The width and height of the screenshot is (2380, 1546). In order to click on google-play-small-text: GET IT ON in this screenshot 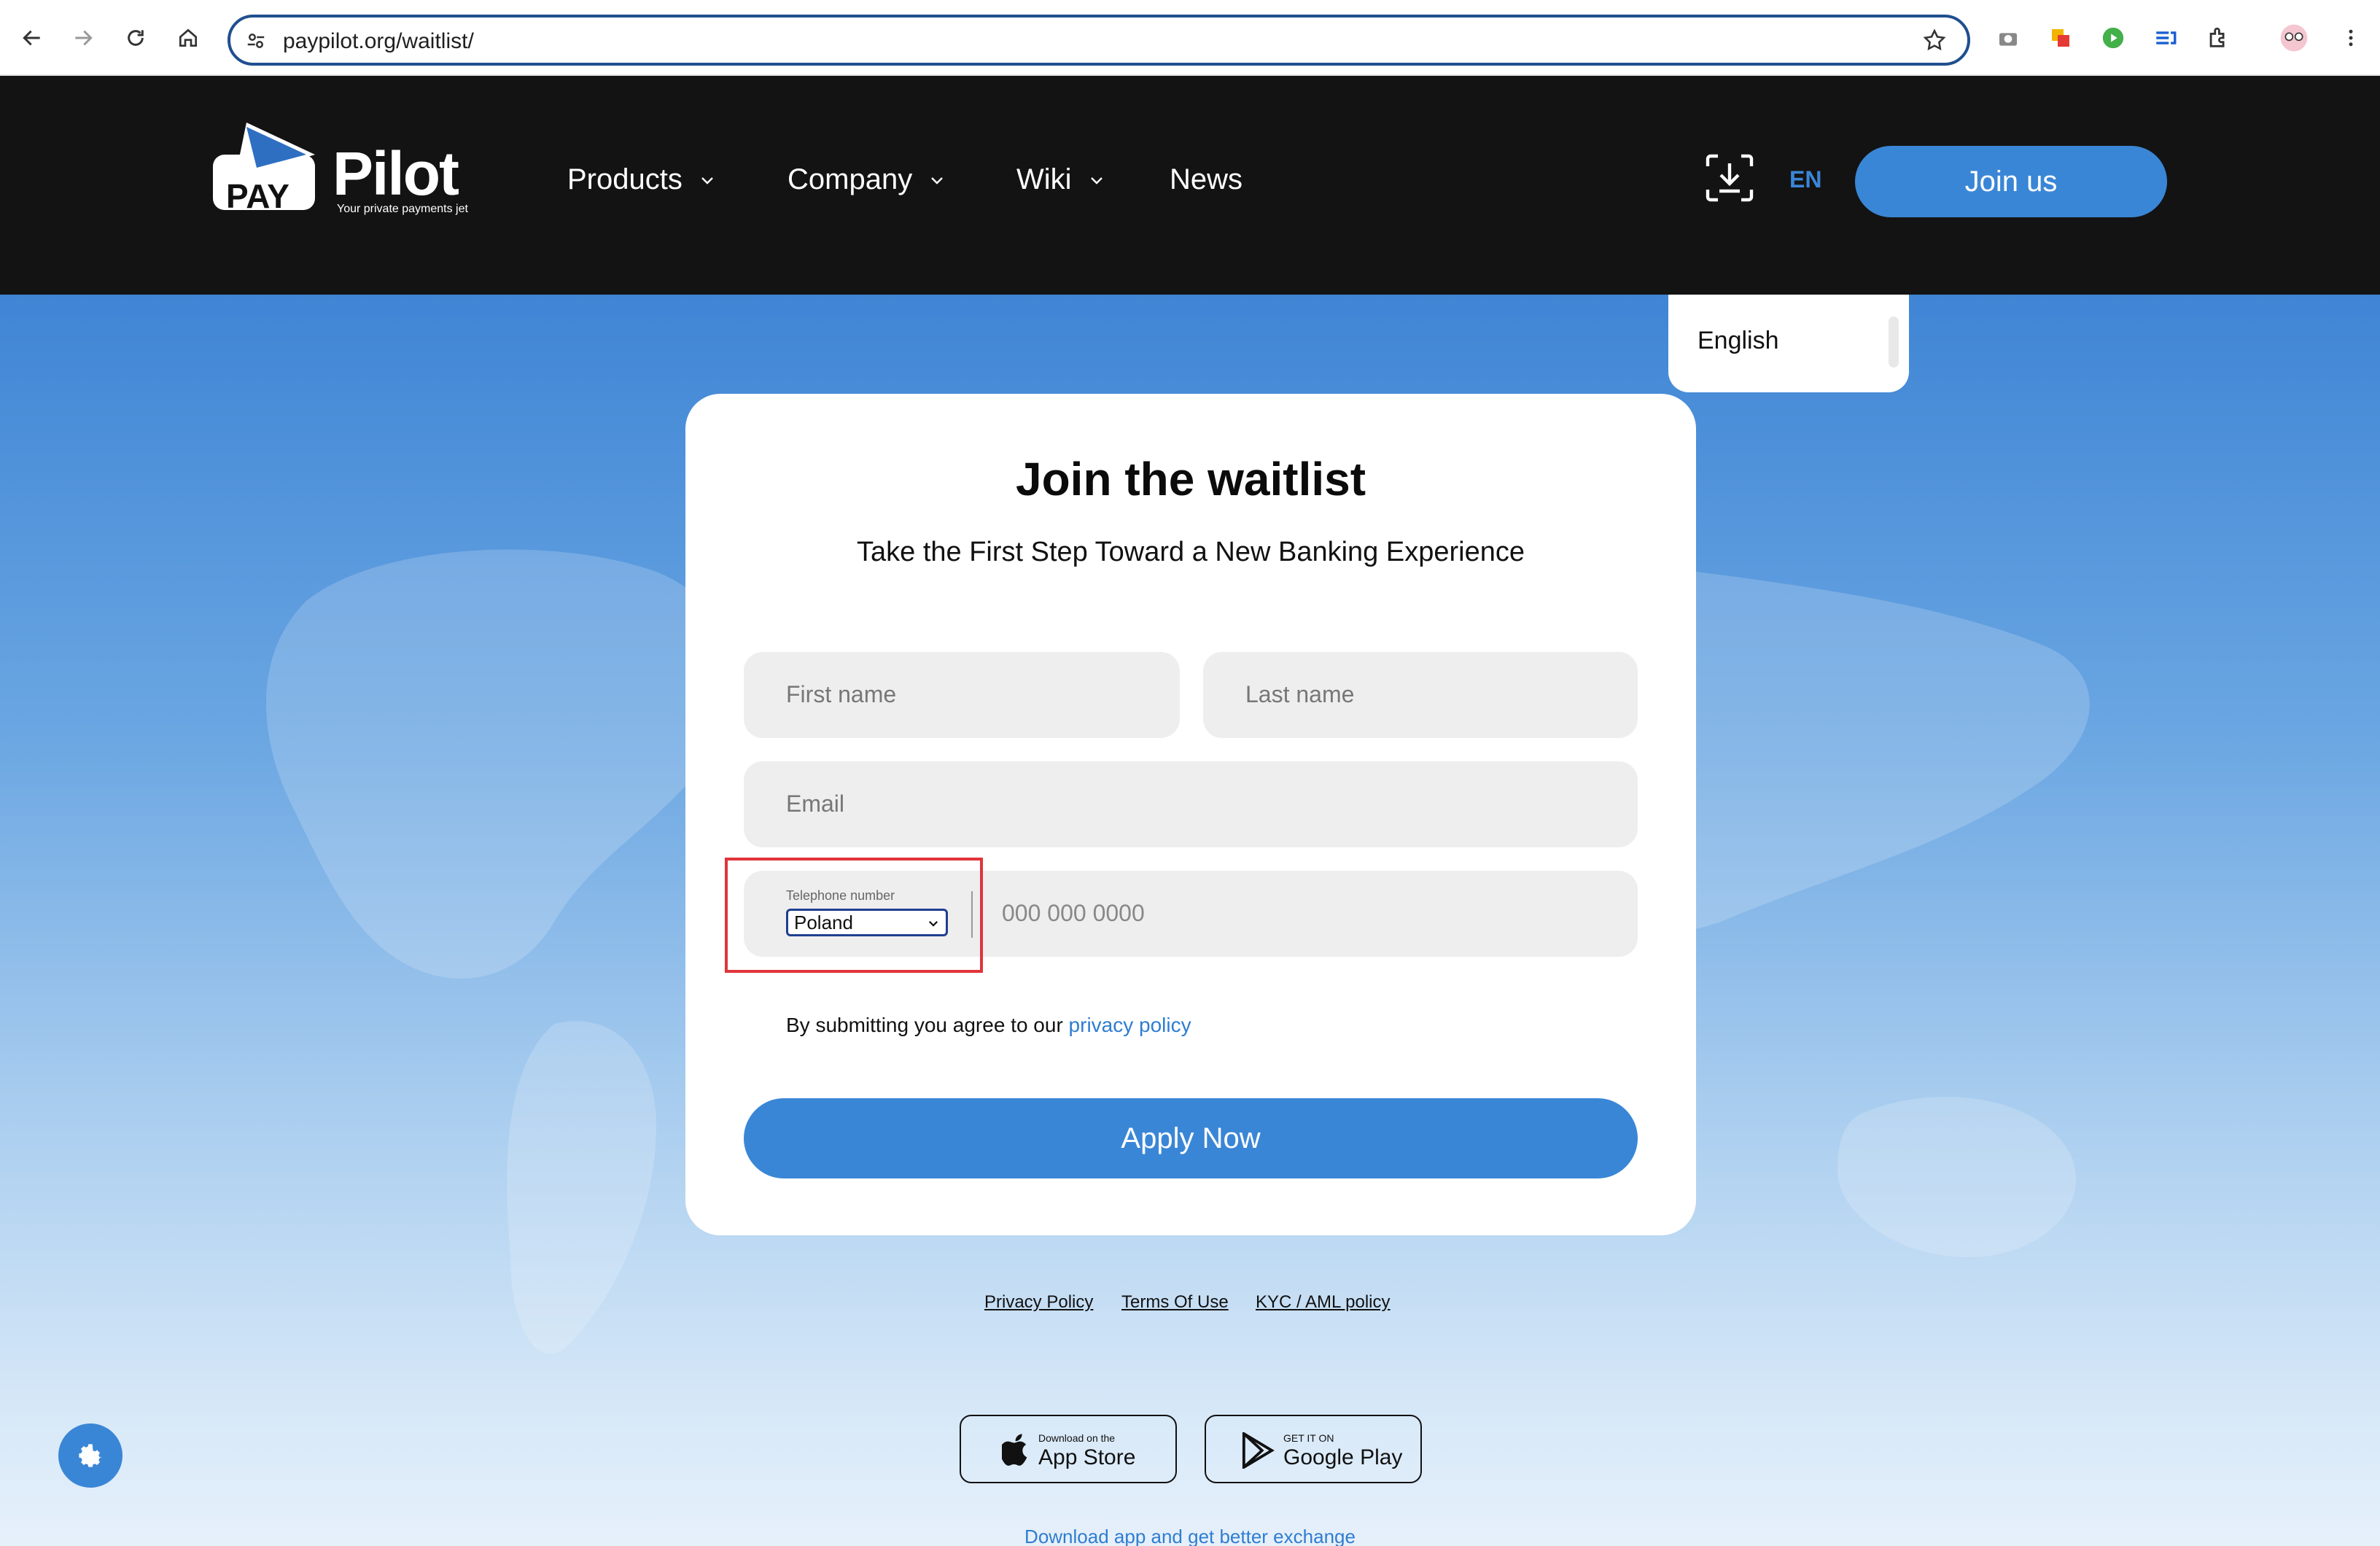, I will do `click(1308, 1438)`.